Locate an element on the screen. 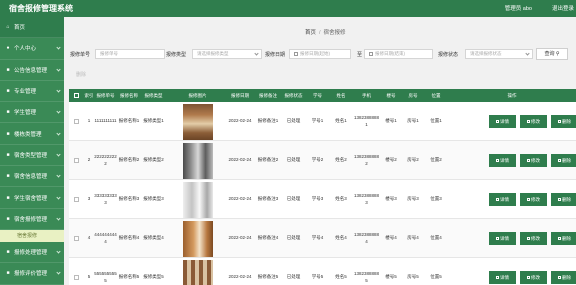 This screenshot has width=576, height=285. batch-delete-button: 删除 is located at coordinates (81, 74).